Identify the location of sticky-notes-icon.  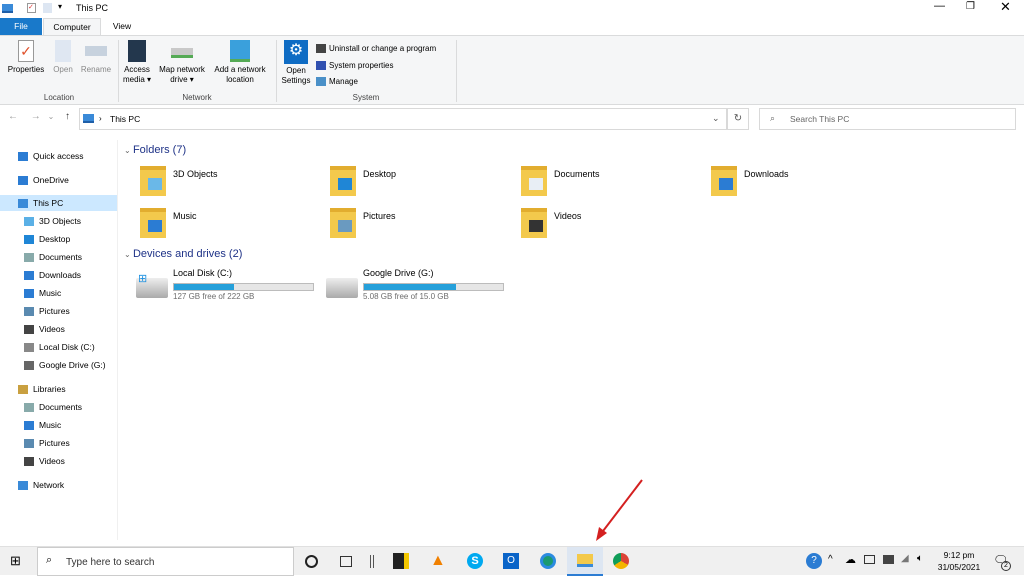
(401, 561).